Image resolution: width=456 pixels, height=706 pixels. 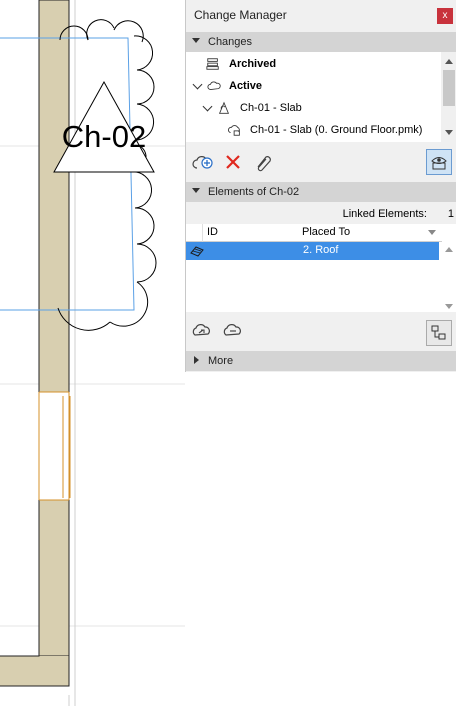 What do you see at coordinates (321, 162) in the screenshot?
I see `changes-toolbar` at bounding box center [321, 162].